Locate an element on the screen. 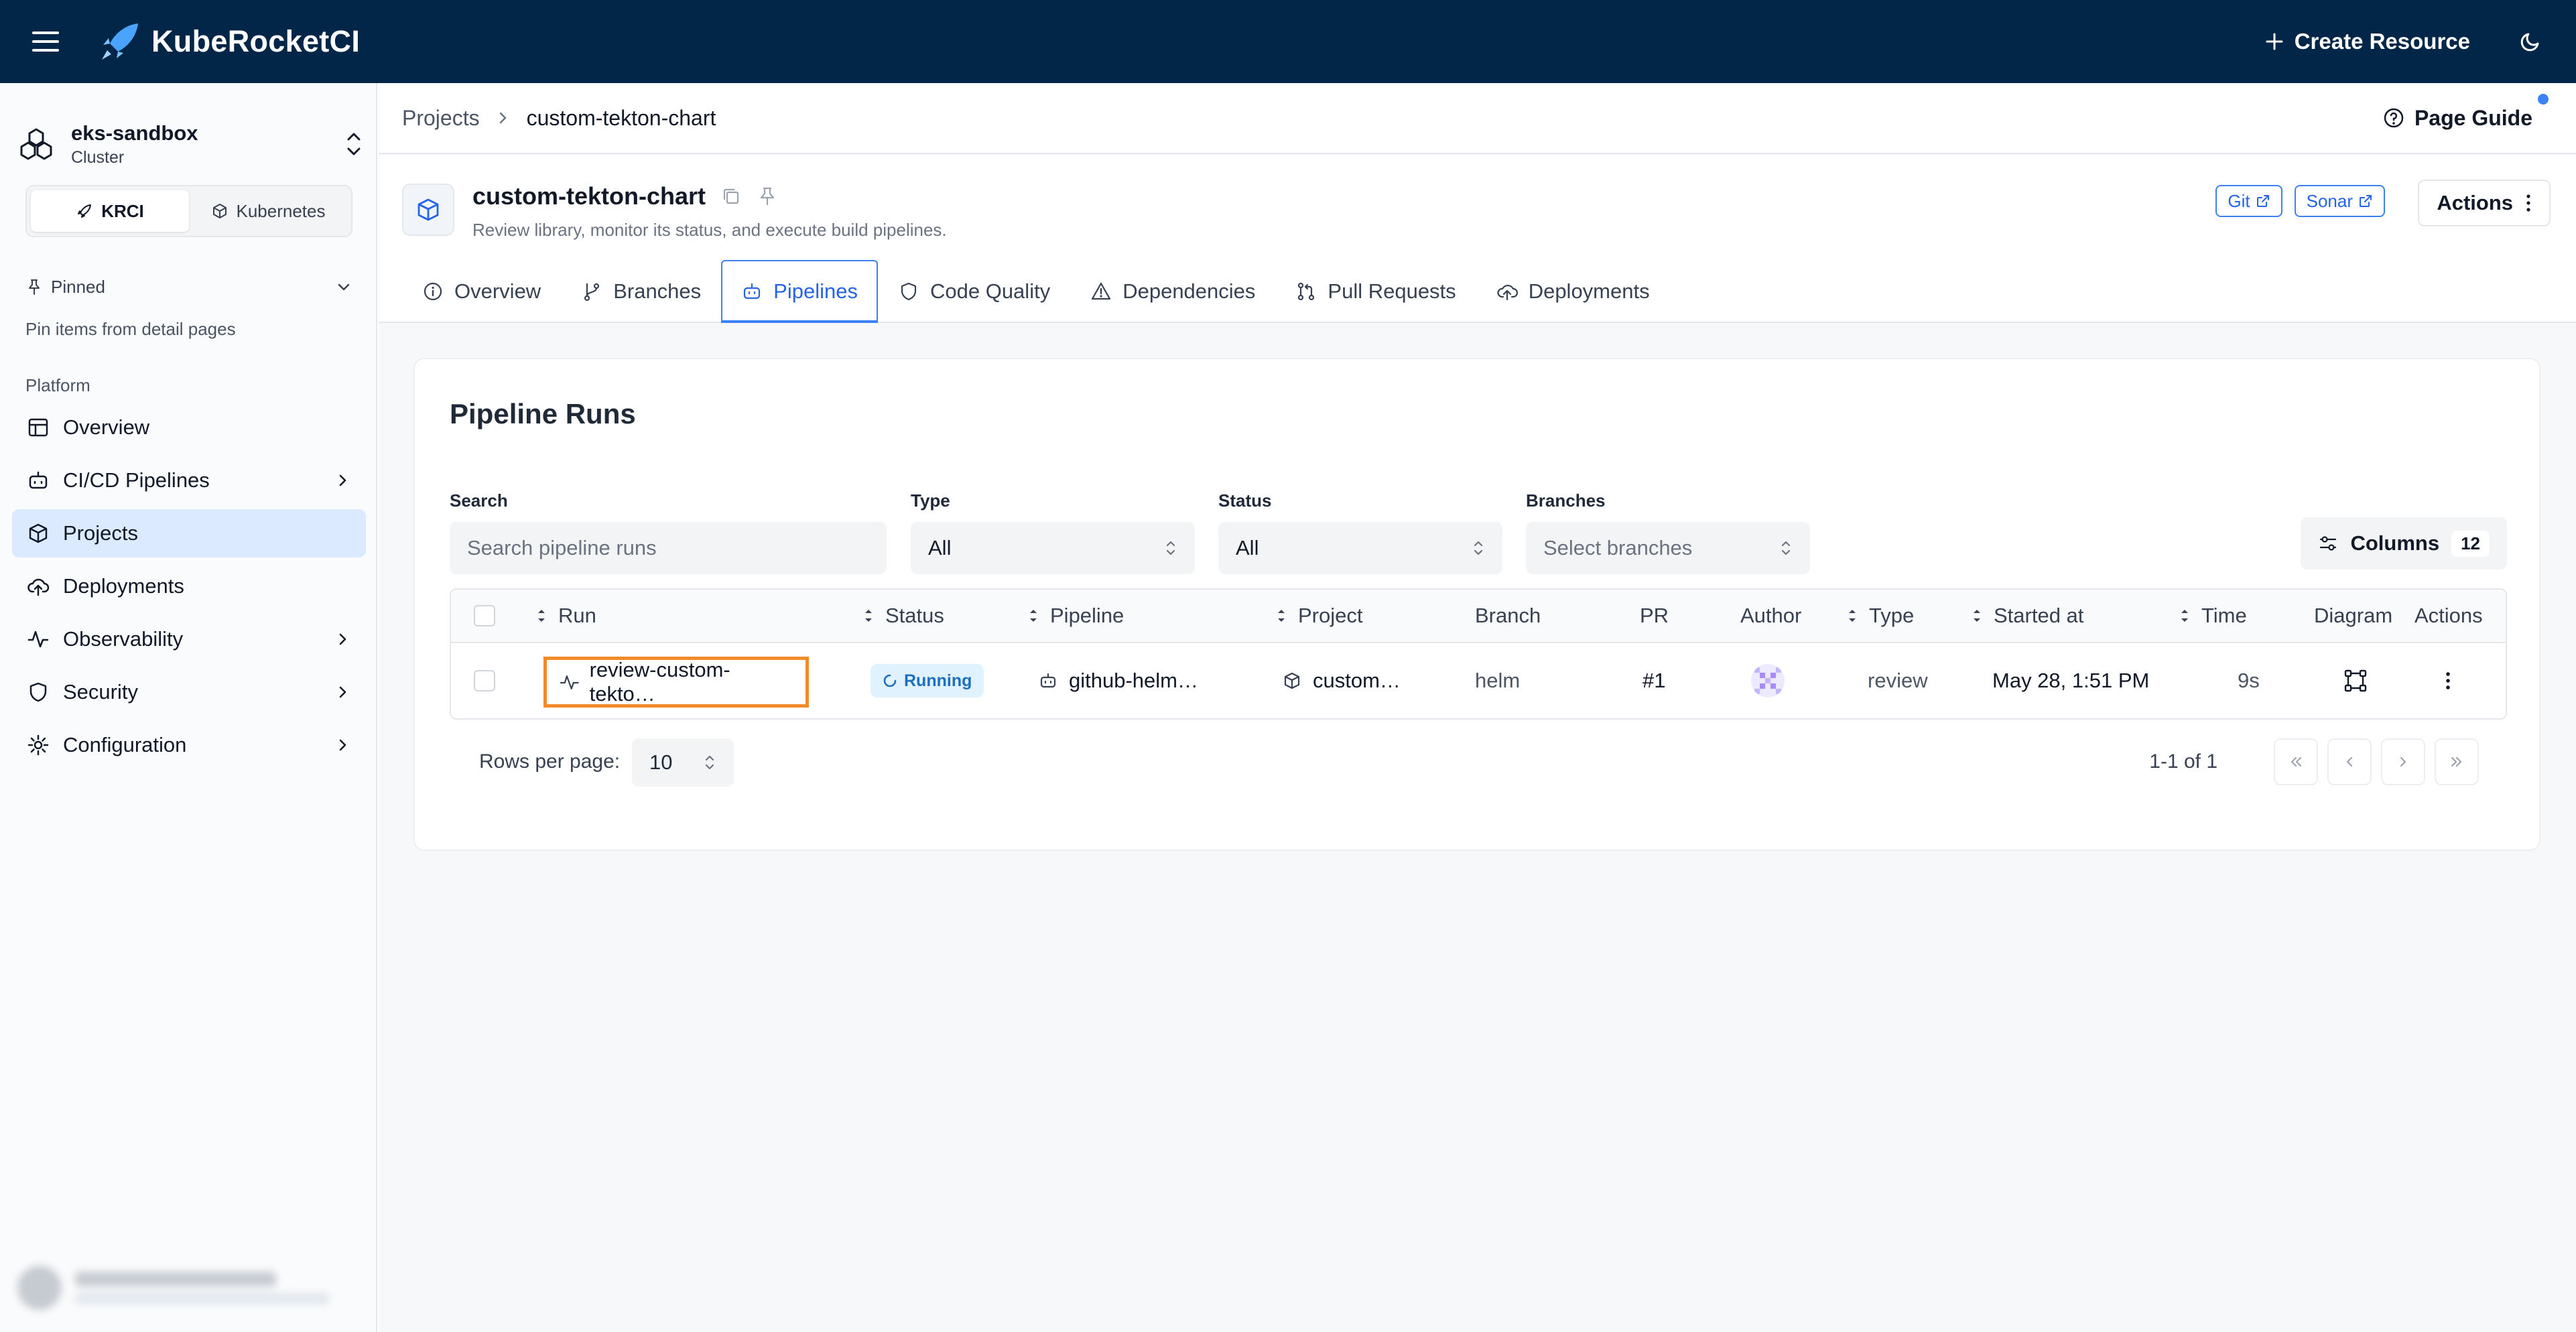 This screenshot has width=2576, height=1332. page-guide-button: Page Guide is located at coordinates (2465, 112).